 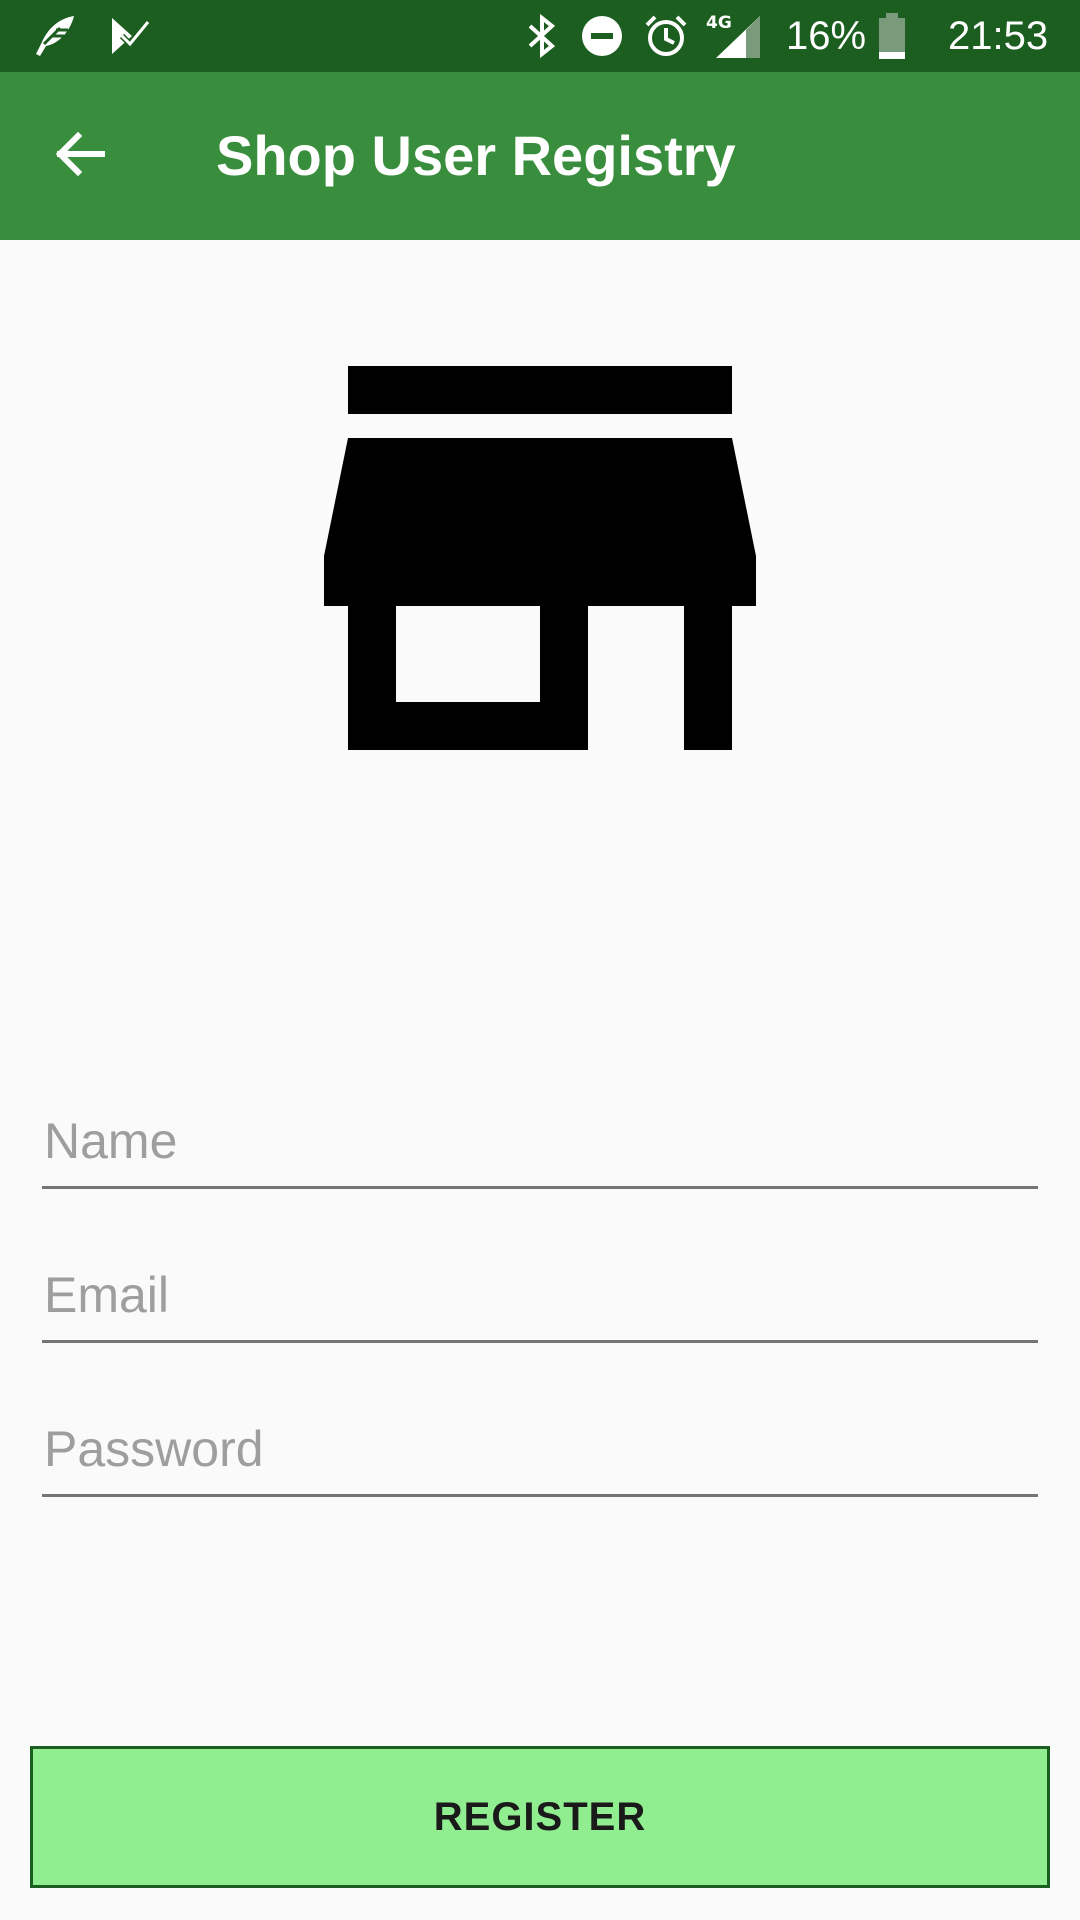 I want to click on back-button, so click(x=80, y=156).